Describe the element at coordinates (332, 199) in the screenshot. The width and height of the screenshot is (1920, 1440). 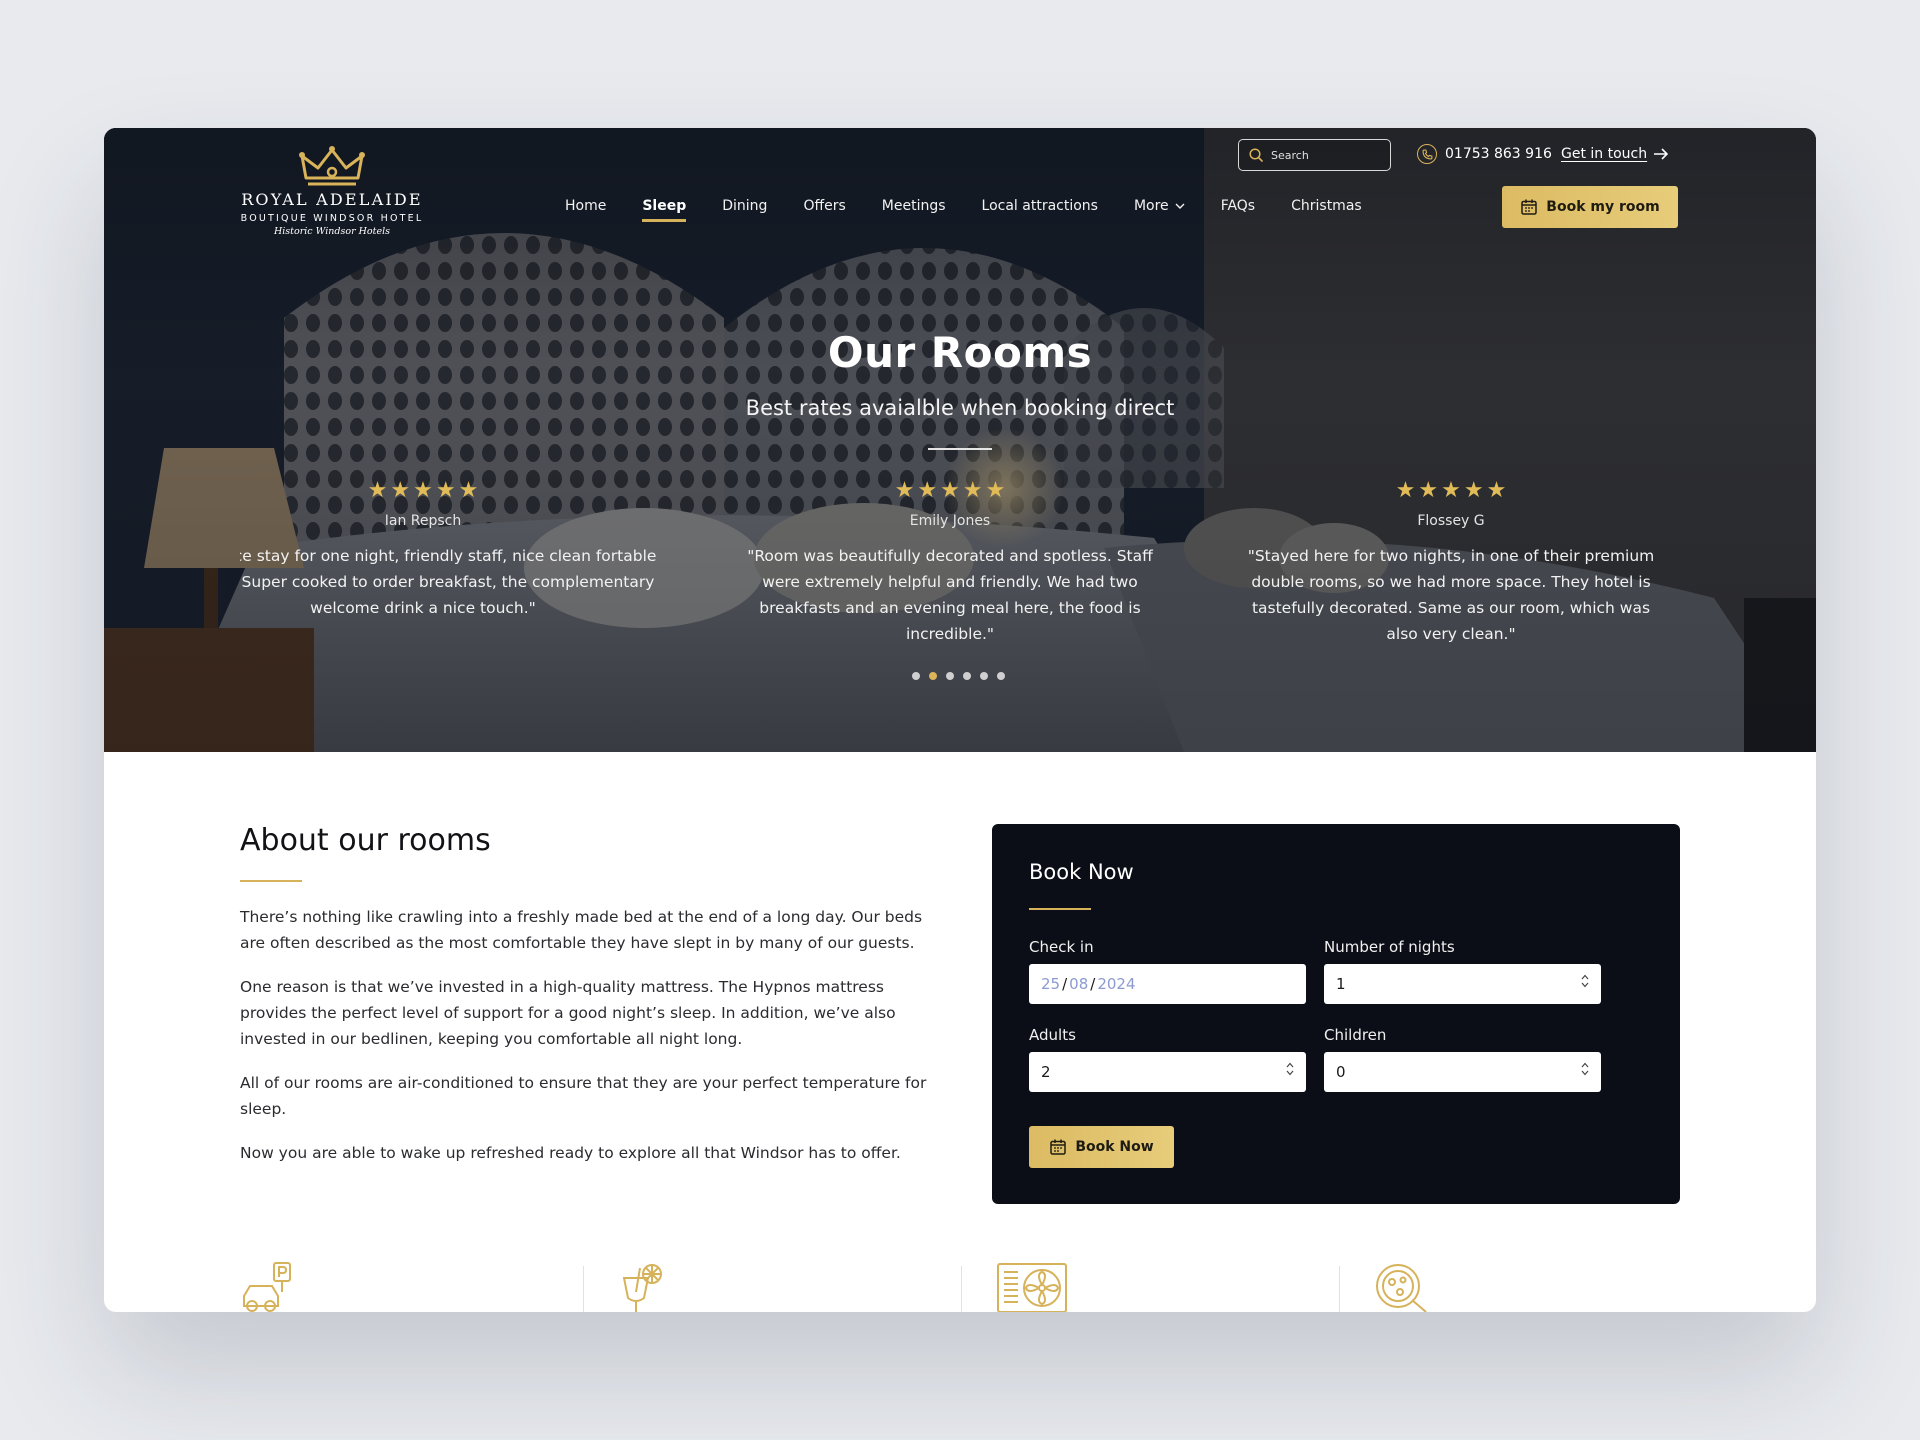
I see `brand-name: ROYAL ADELAIDE` at that location.